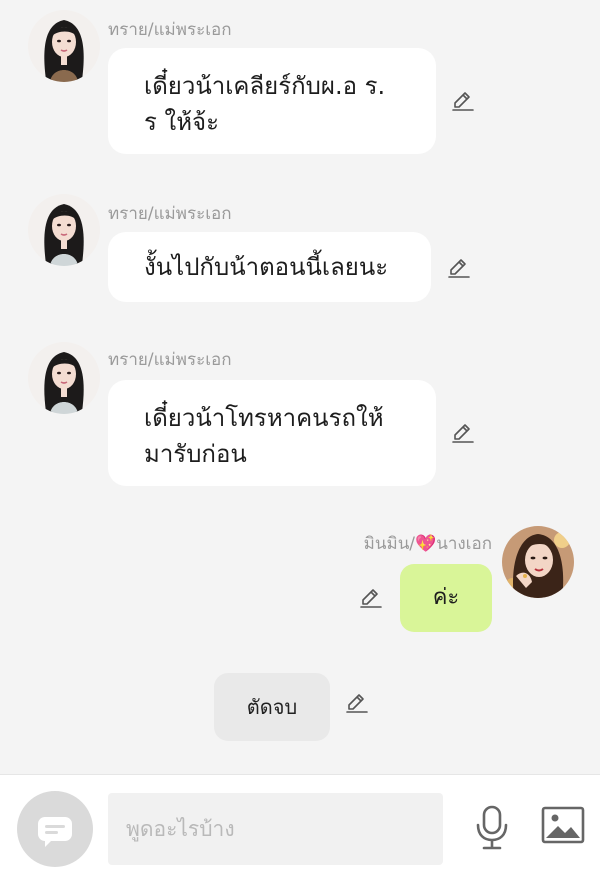 The width and height of the screenshot is (600, 870). What do you see at coordinates (265, 86) in the screenshot?
I see `message-line: เดี๋ยวน้าเคลียร์กับผ.อ ร.` at bounding box center [265, 86].